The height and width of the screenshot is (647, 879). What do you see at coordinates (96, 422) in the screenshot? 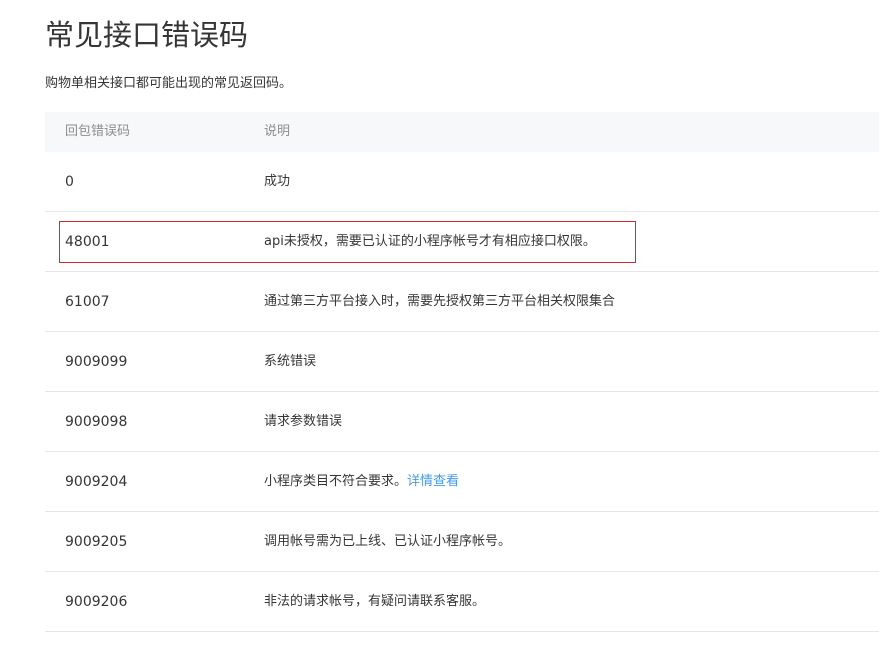
I see `error-code: 9009098` at bounding box center [96, 422].